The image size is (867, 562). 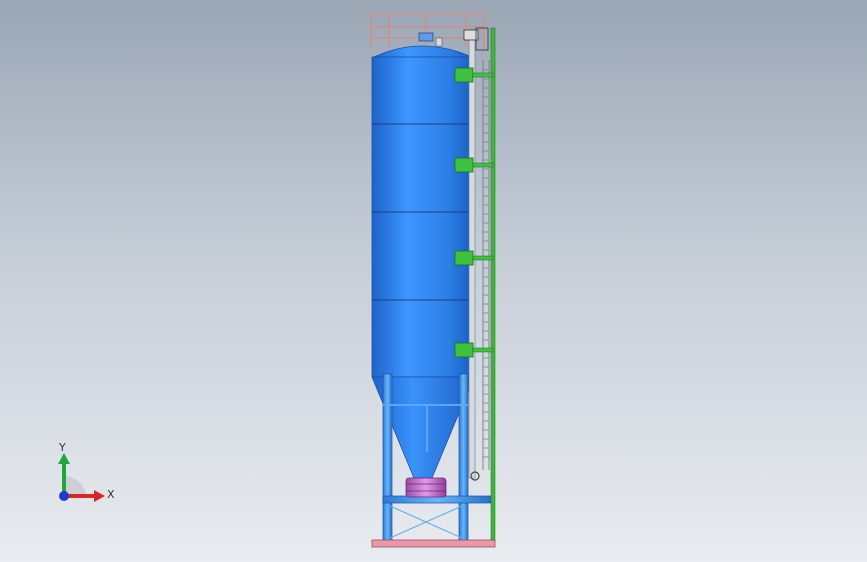 I want to click on tank-roof, so click(x=423, y=52).